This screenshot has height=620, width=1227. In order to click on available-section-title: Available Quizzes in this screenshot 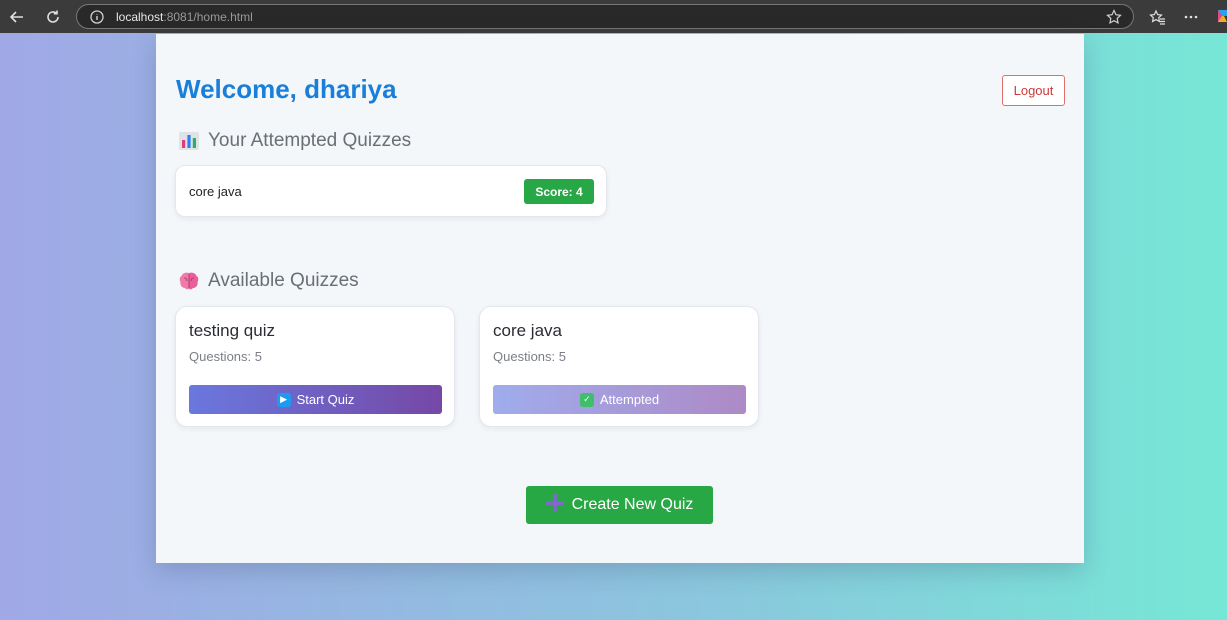, I will do `click(268, 281)`.